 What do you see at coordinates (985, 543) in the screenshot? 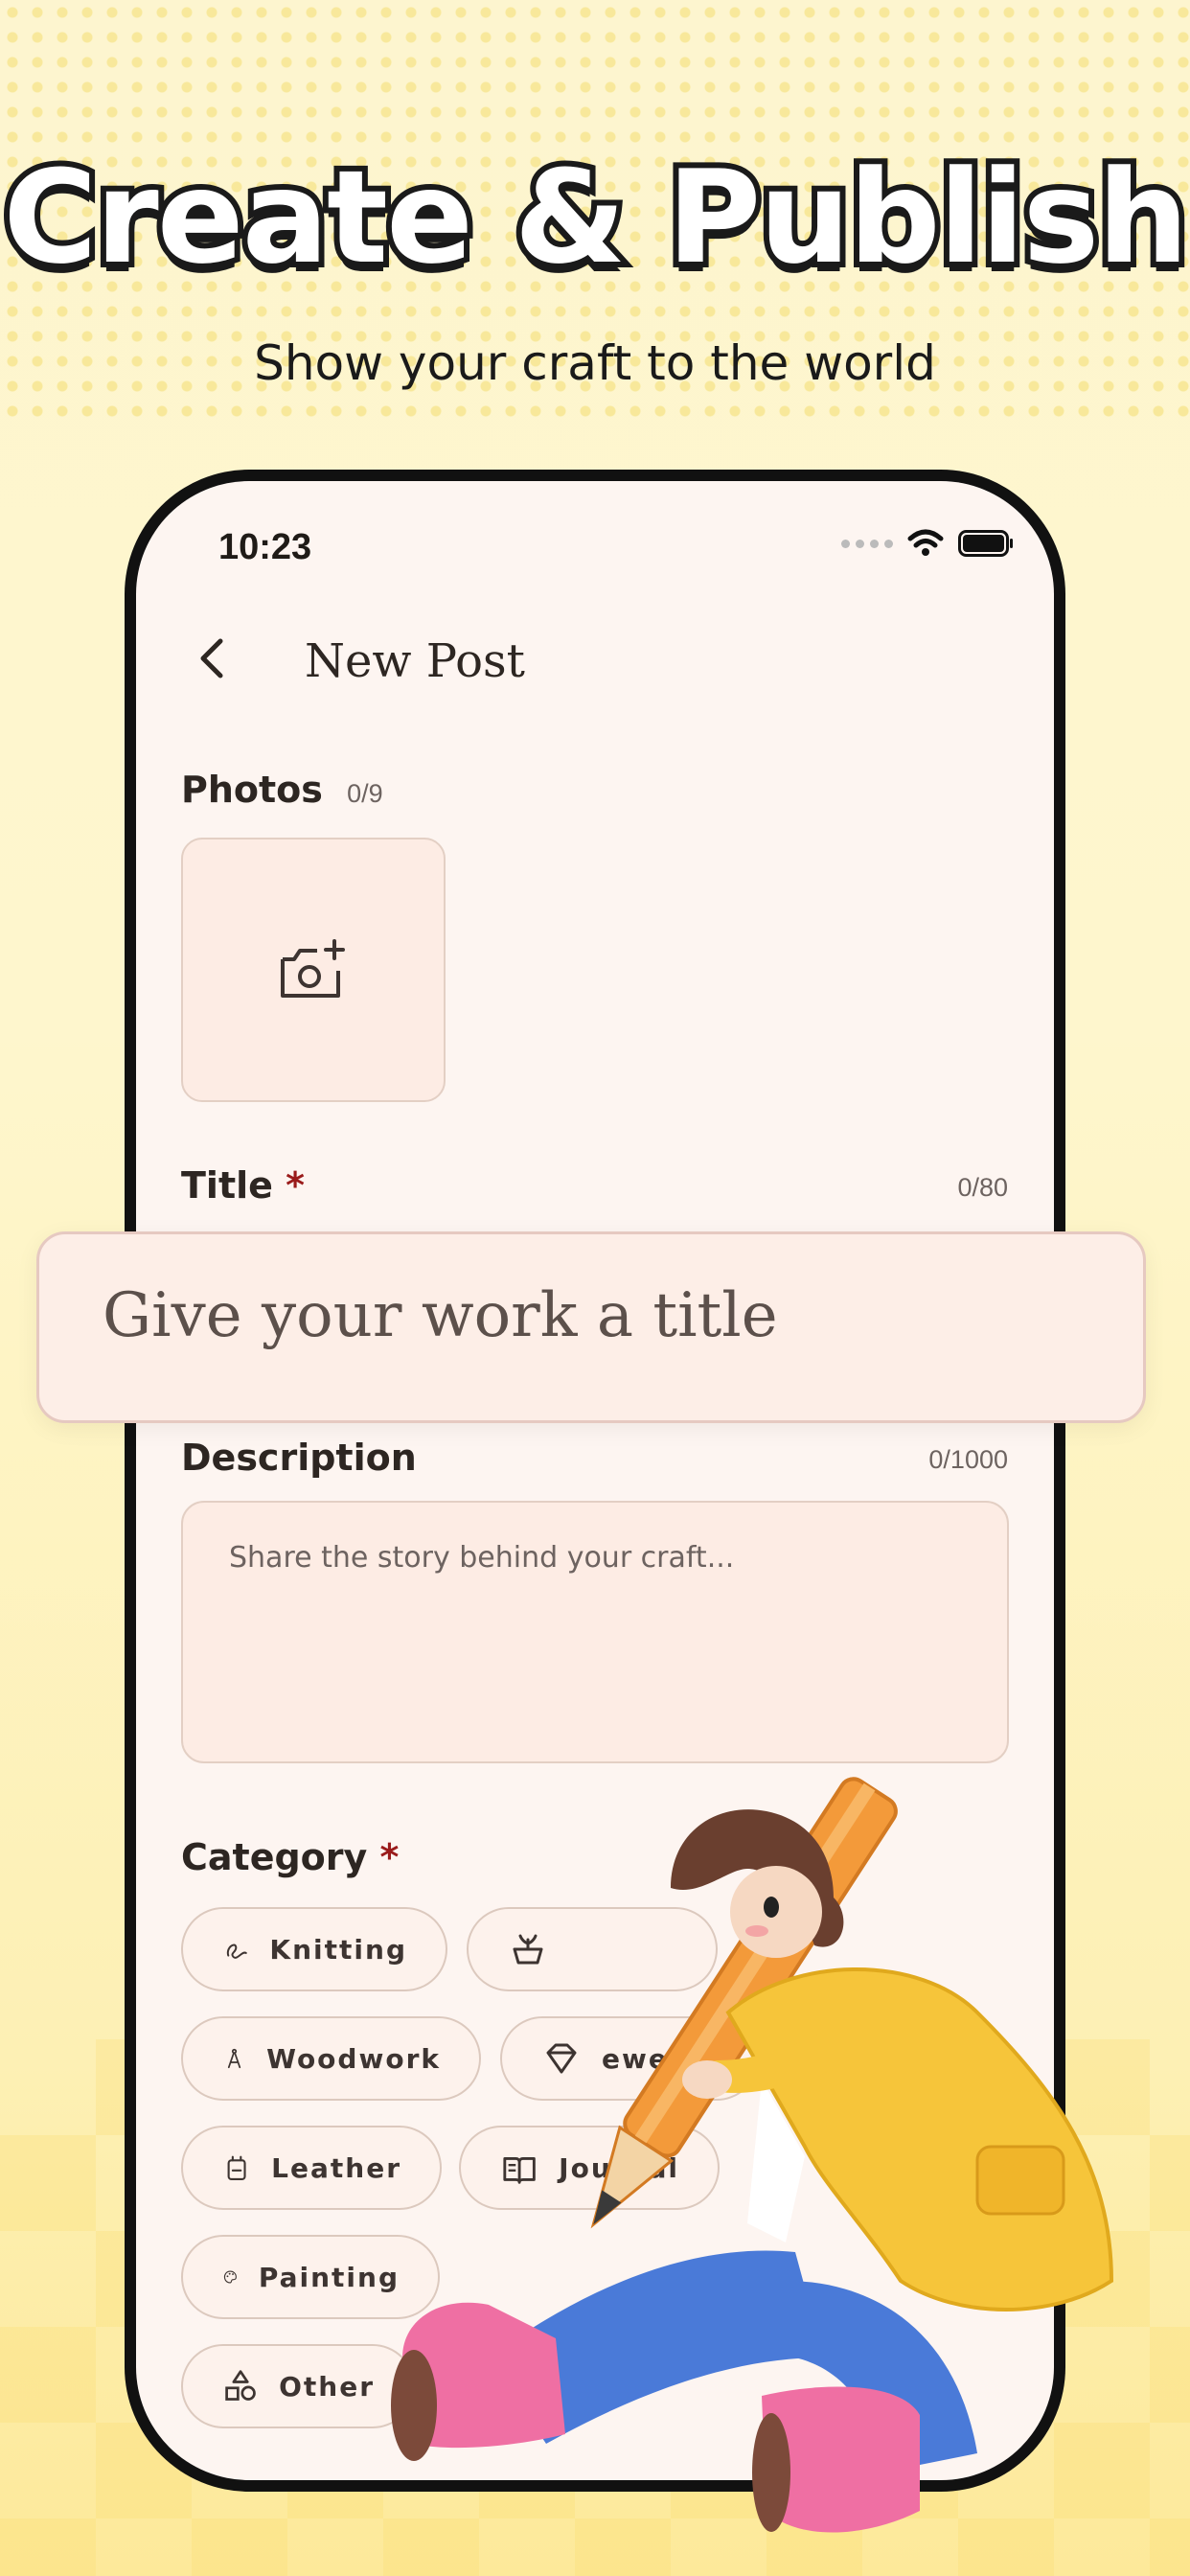
I see `battery-icon` at bounding box center [985, 543].